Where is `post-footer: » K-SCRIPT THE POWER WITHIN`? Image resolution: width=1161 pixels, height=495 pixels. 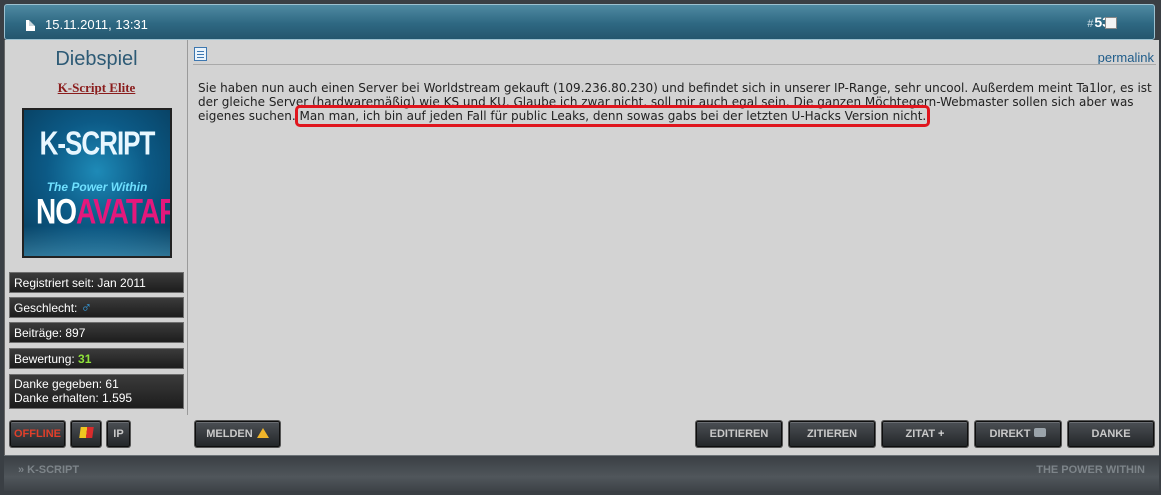 post-footer: » K-SCRIPT THE POWER WITHIN is located at coordinates (581, 473).